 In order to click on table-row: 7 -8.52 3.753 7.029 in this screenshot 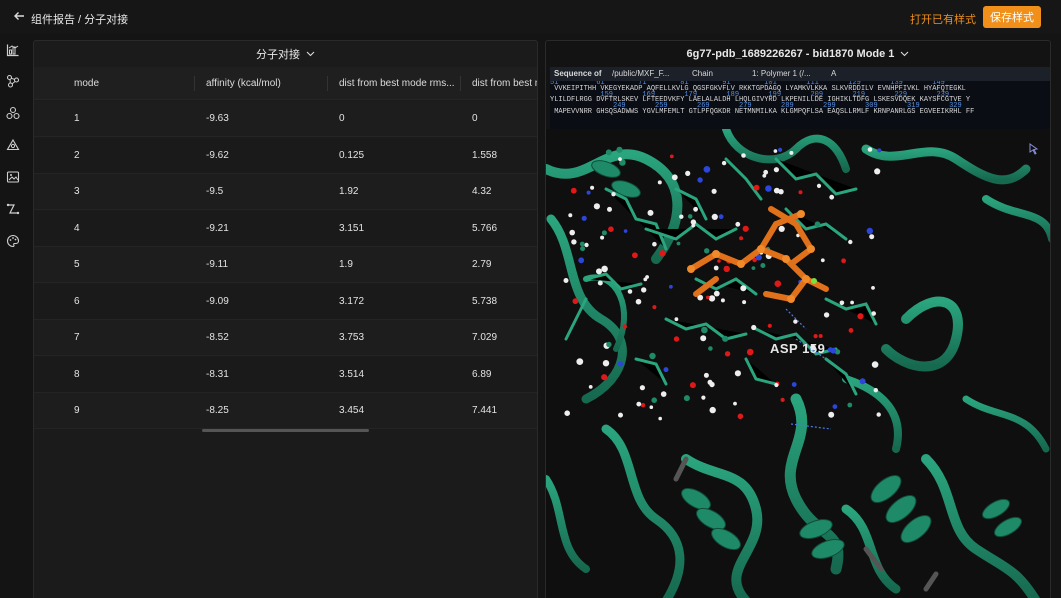, I will do `click(285, 338)`.